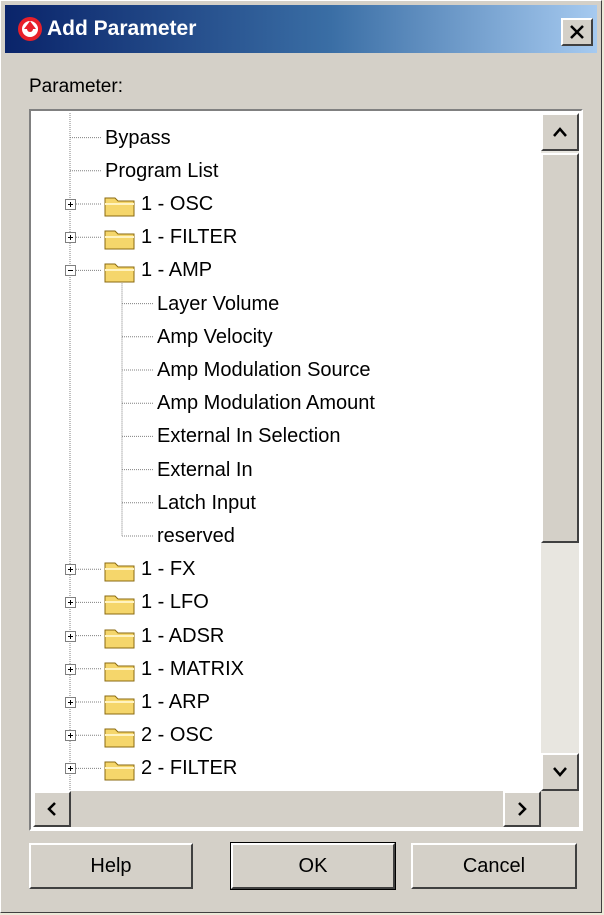  What do you see at coordinates (218, 304) in the screenshot?
I see `tree-item: Layer Volume` at bounding box center [218, 304].